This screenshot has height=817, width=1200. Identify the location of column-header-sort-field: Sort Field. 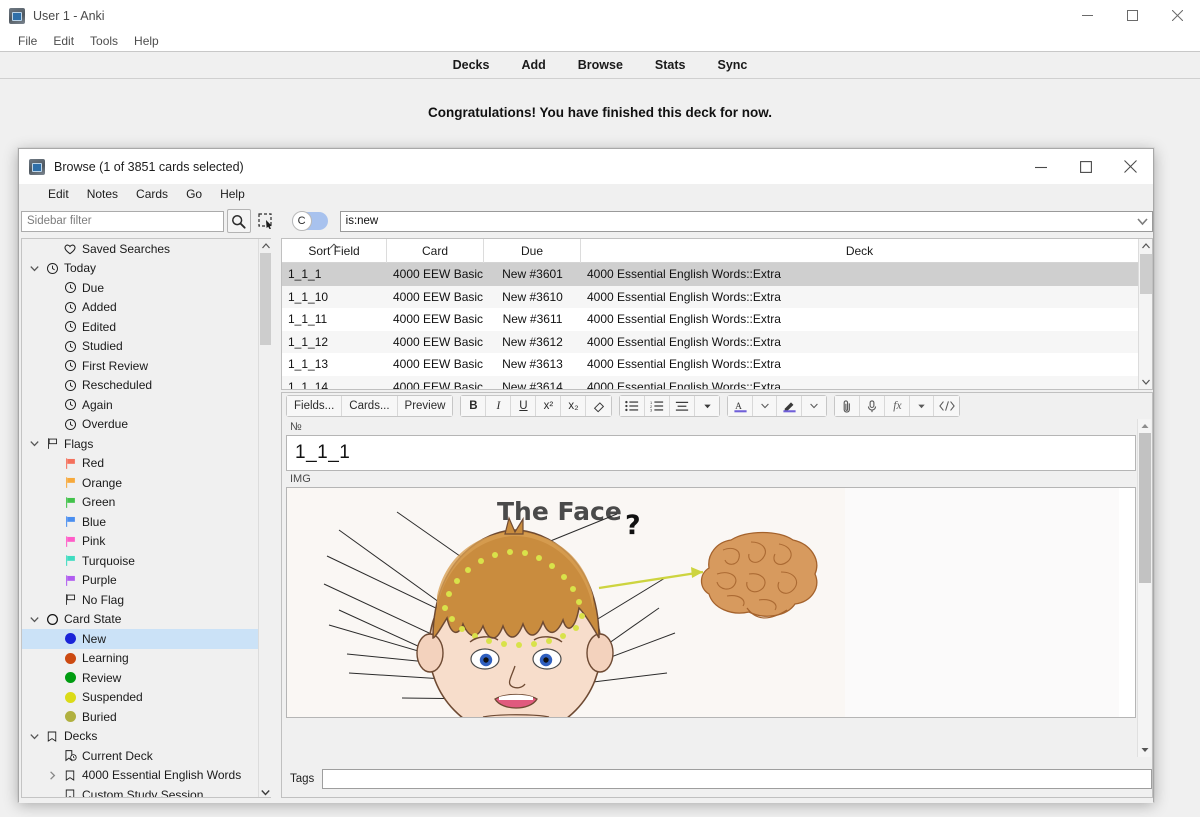
(334, 251).